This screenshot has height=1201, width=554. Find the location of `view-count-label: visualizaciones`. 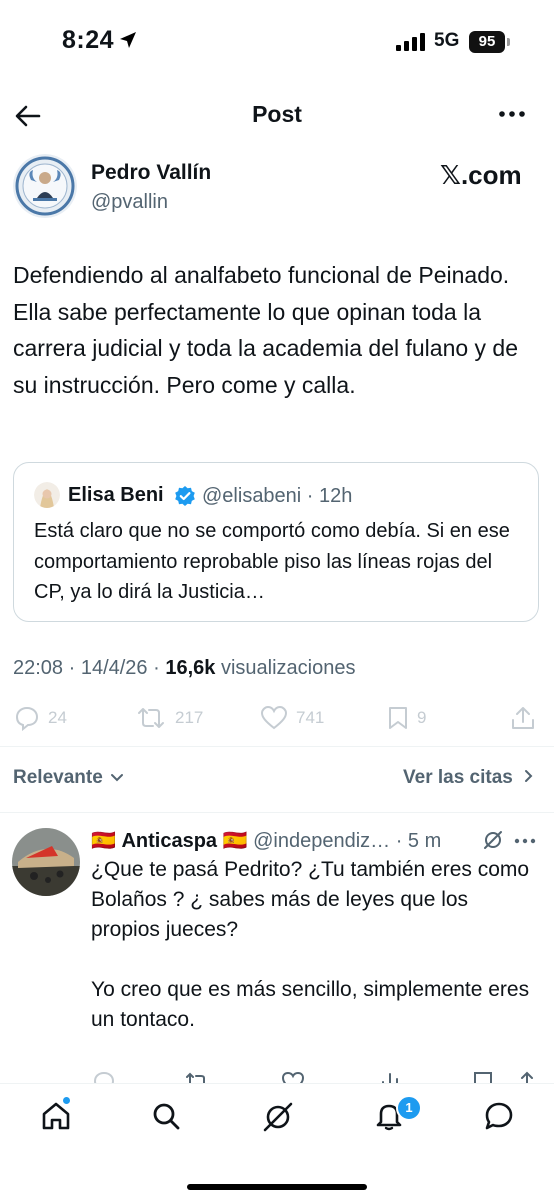

view-count-label: visualizaciones is located at coordinates (285, 668).